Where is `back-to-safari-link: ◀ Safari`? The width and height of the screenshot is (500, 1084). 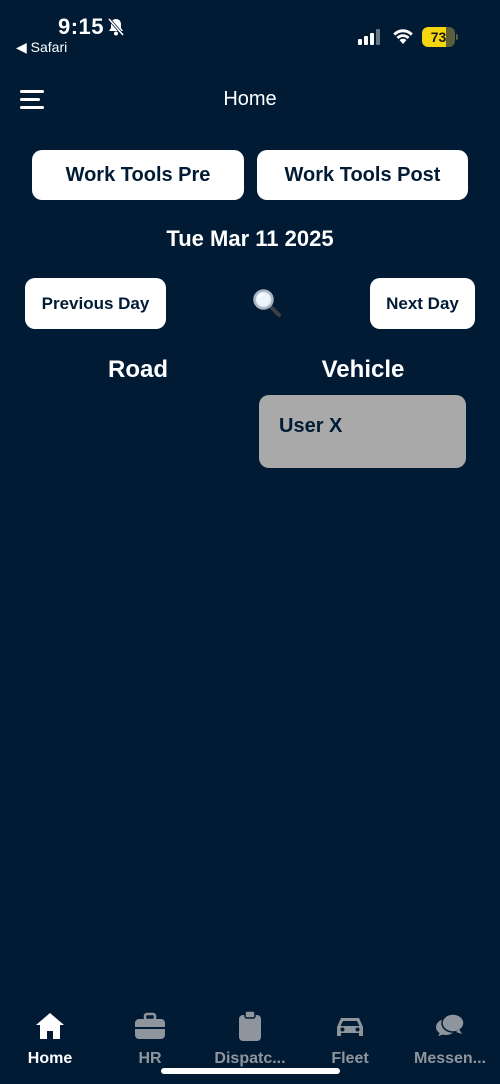
back-to-safari-link: ◀ Safari is located at coordinates (41, 47).